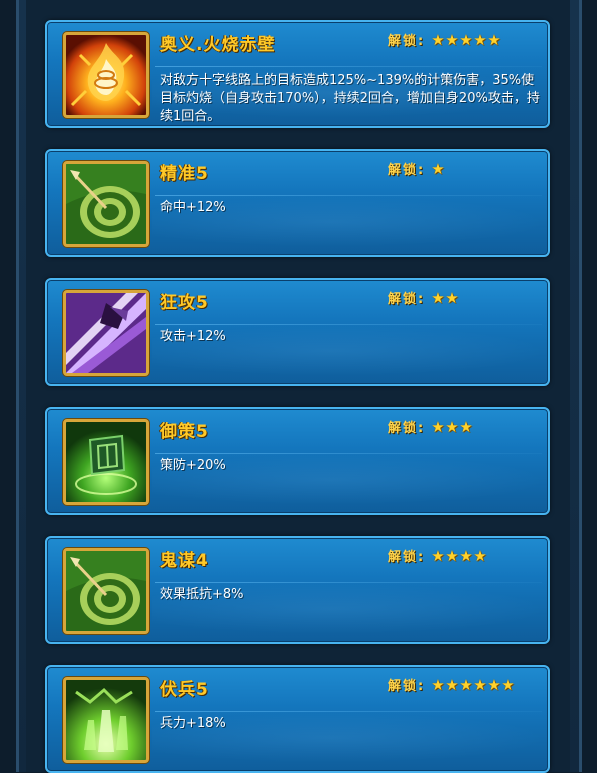  Describe the element at coordinates (430, 426) in the screenshot. I see `unlock-requirement: 解锁: ★ ★ ★` at that location.